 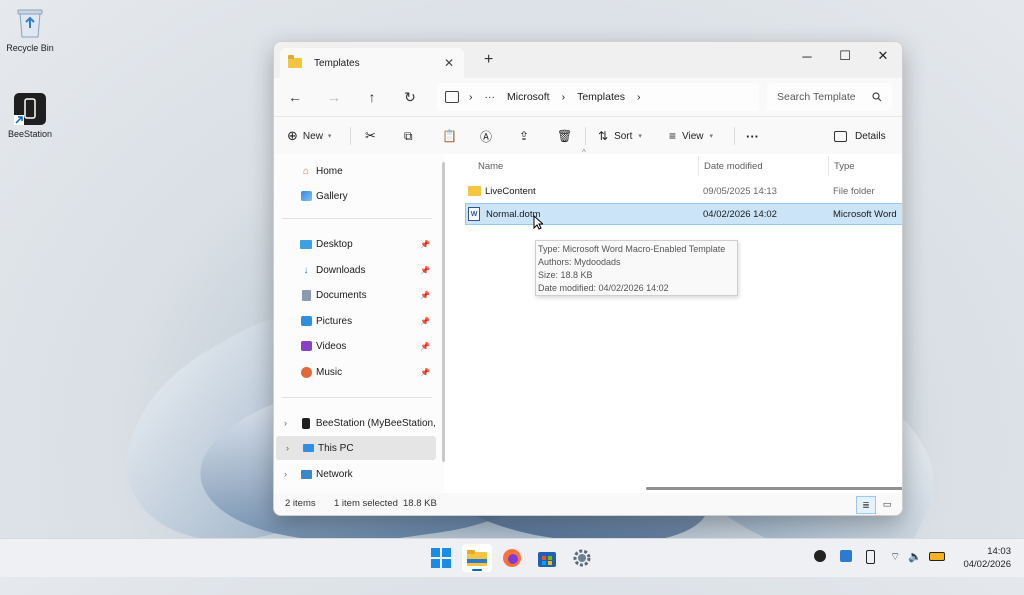 I want to click on beestation-icon, so click(x=306, y=423).